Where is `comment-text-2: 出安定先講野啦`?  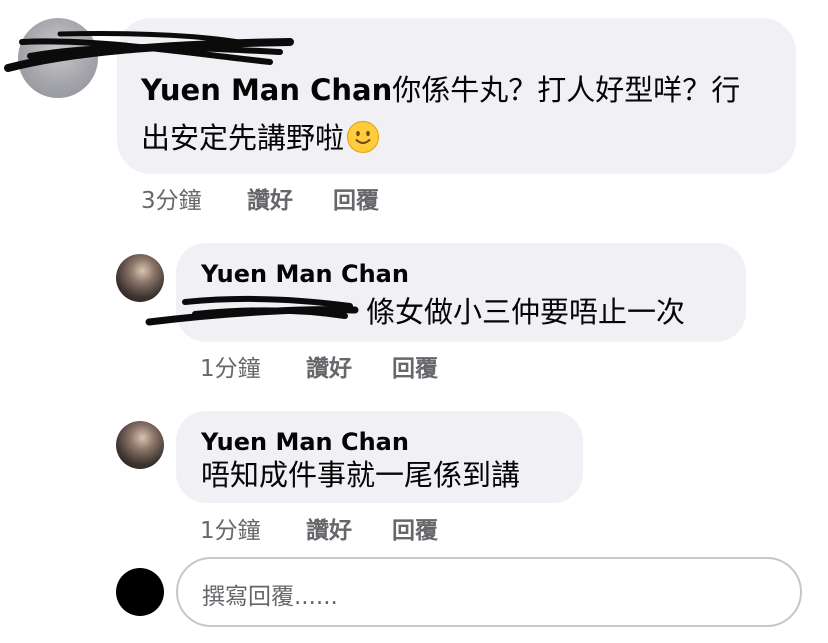
comment-text-2: 出安定先講野啦 is located at coordinates (243, 138).